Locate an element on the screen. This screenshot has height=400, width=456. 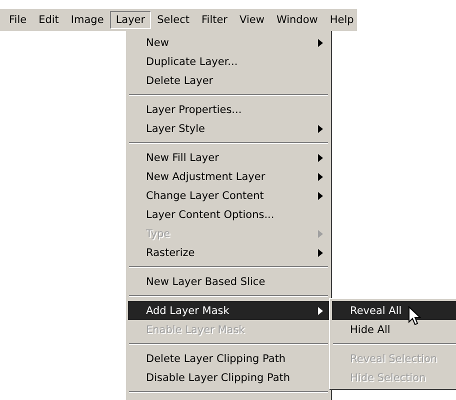
menu-item: Disable Layer Clipping Path is located at coordinates (228, 377).